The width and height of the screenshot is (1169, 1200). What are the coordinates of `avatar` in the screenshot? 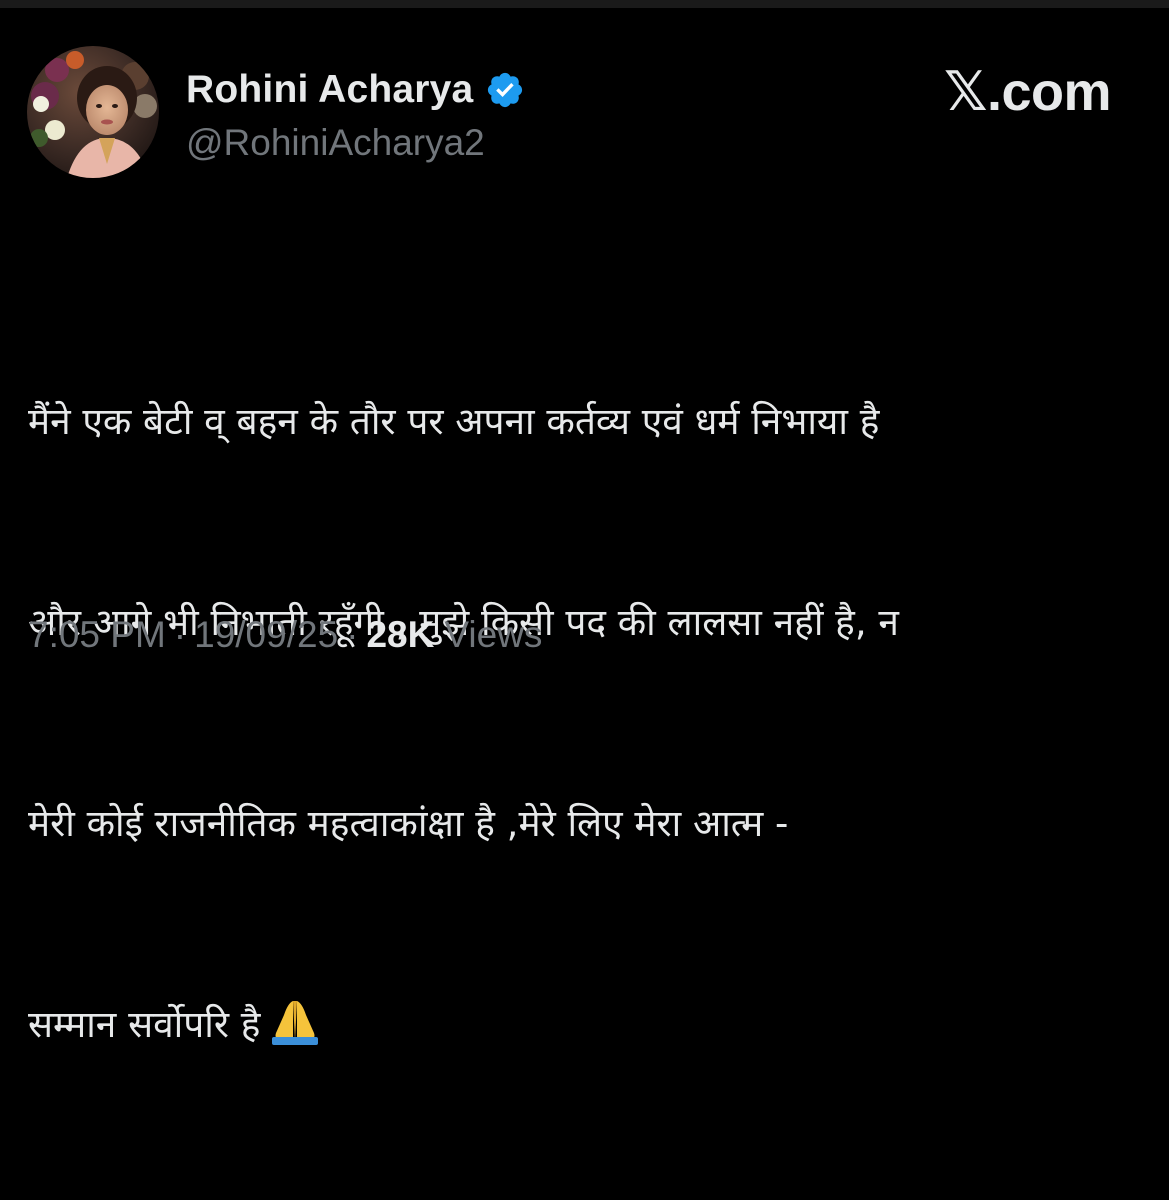 It's located at (93, 112).